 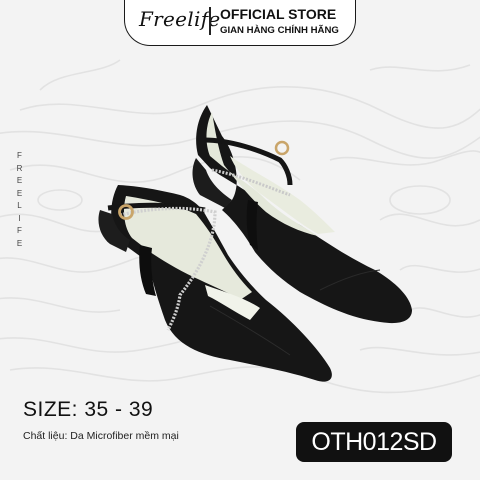 What do you see at coordinates (88, 409) in the screenshot?
I see `size-range-label: SIZE: 35 - 39` at bounding box center [88, 409].